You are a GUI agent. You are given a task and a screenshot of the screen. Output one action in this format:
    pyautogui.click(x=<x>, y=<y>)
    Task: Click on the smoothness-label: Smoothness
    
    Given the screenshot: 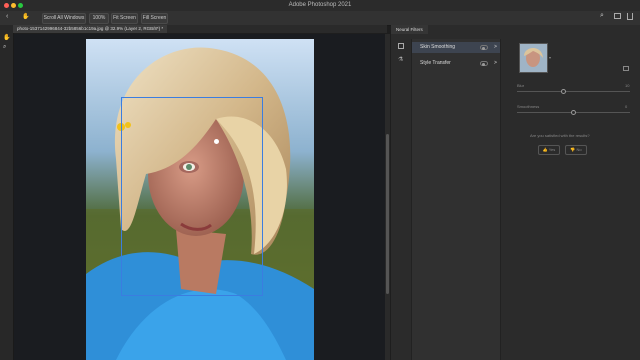 What is the action you would take?
    pyautogui.click(x=528, y=106)
    